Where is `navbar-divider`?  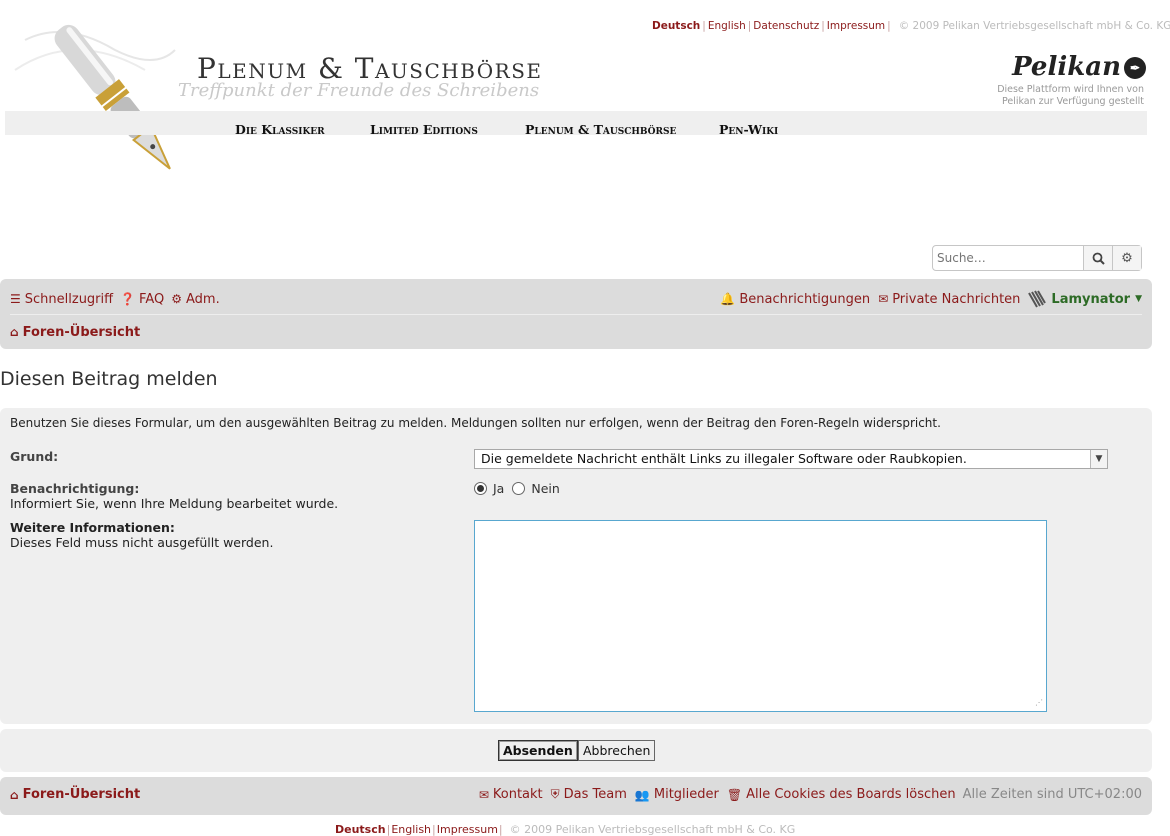 navbar-divider is located at coordinates (576, 314).